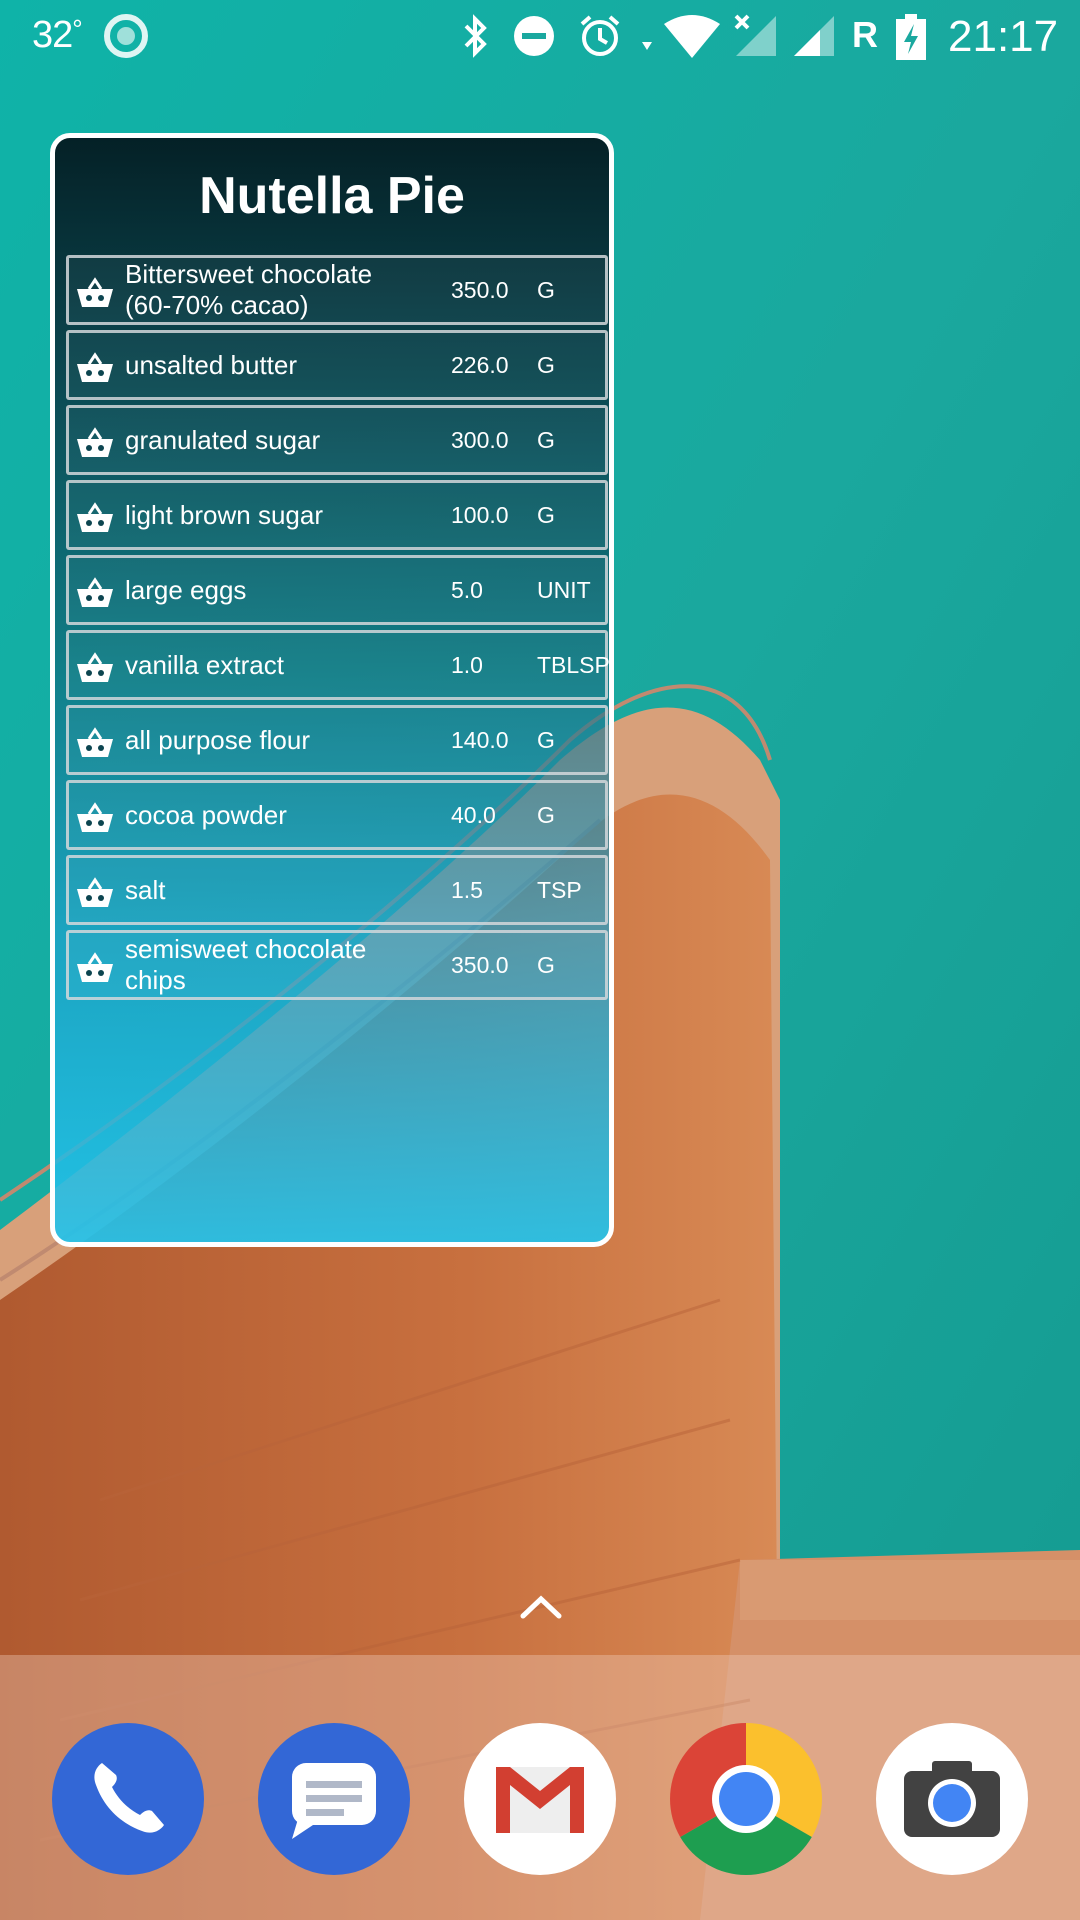 This screenshot has width=1080, height=1920. What do you see at coordinates (128, 1799) in the screenshot?
I see `phone-app-icon` at bounding box center [128, 1799].